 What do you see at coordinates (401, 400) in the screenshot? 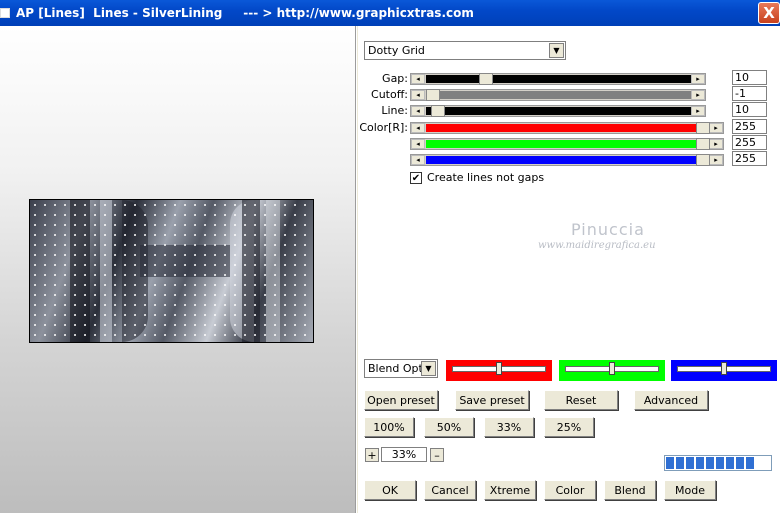
I see `open-preset-button: Open preset` at bounding box center [401, 400].